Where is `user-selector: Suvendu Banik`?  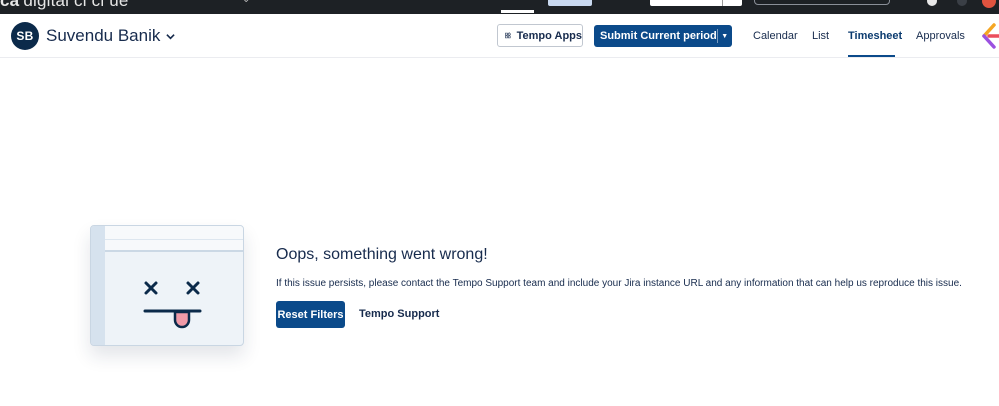 user-selector: Suvendu Banik is located at coordinates (111, 36).